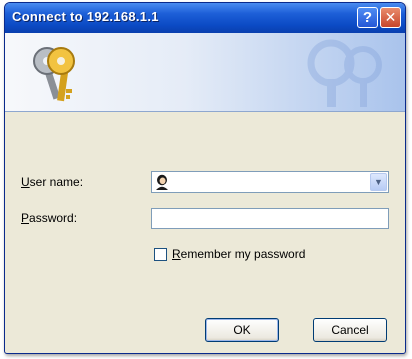  Describe the element at coordinates (270, 218) in the screenshot. I see `password-field` at that location.